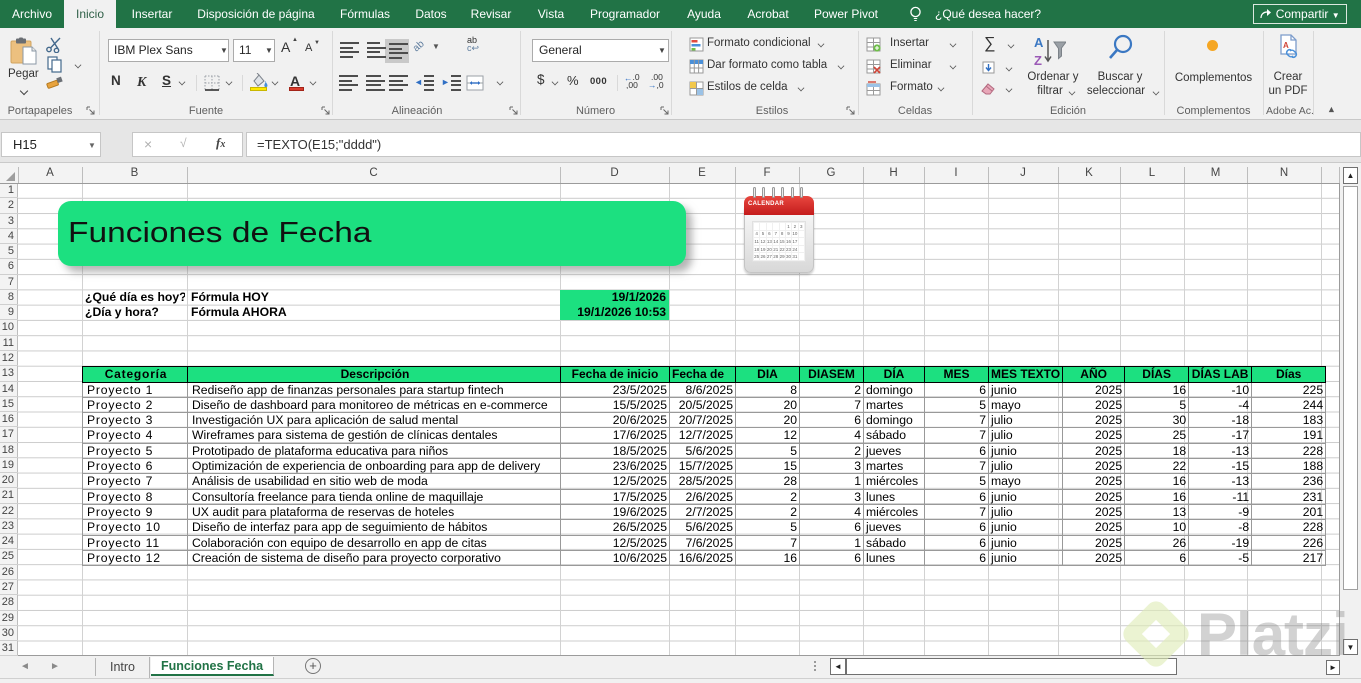 The width and height of the screenshot is (1361, 683). What do you see at coordinates (1038, 60) in the screenshot?
I see `svg-text: Z` at bounding box center [1038, 60].